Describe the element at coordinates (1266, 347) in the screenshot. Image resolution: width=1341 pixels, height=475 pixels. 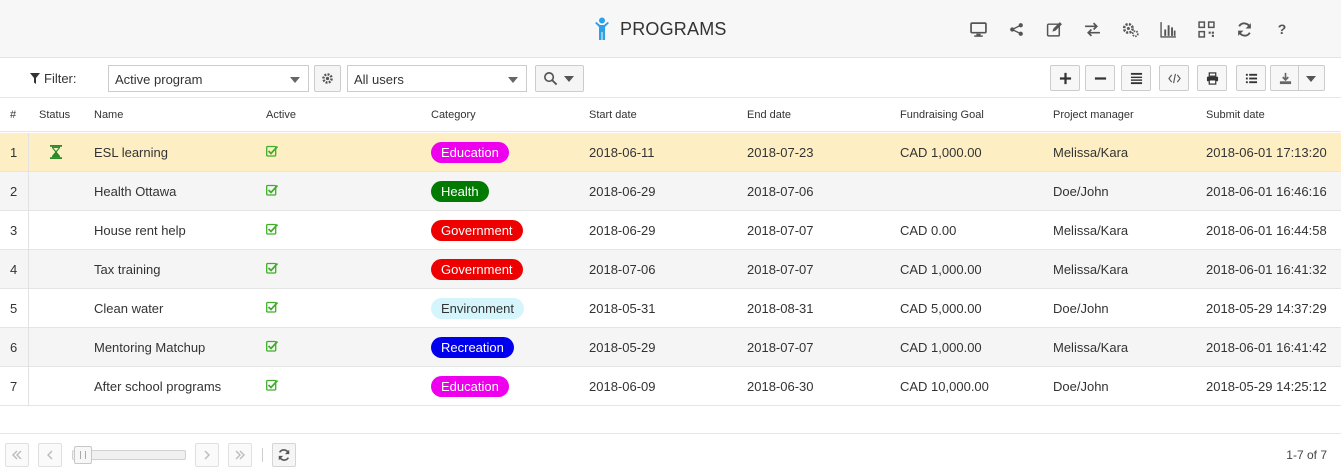
I see `submit-date: 2018-06-01 16:41:42` at that location.